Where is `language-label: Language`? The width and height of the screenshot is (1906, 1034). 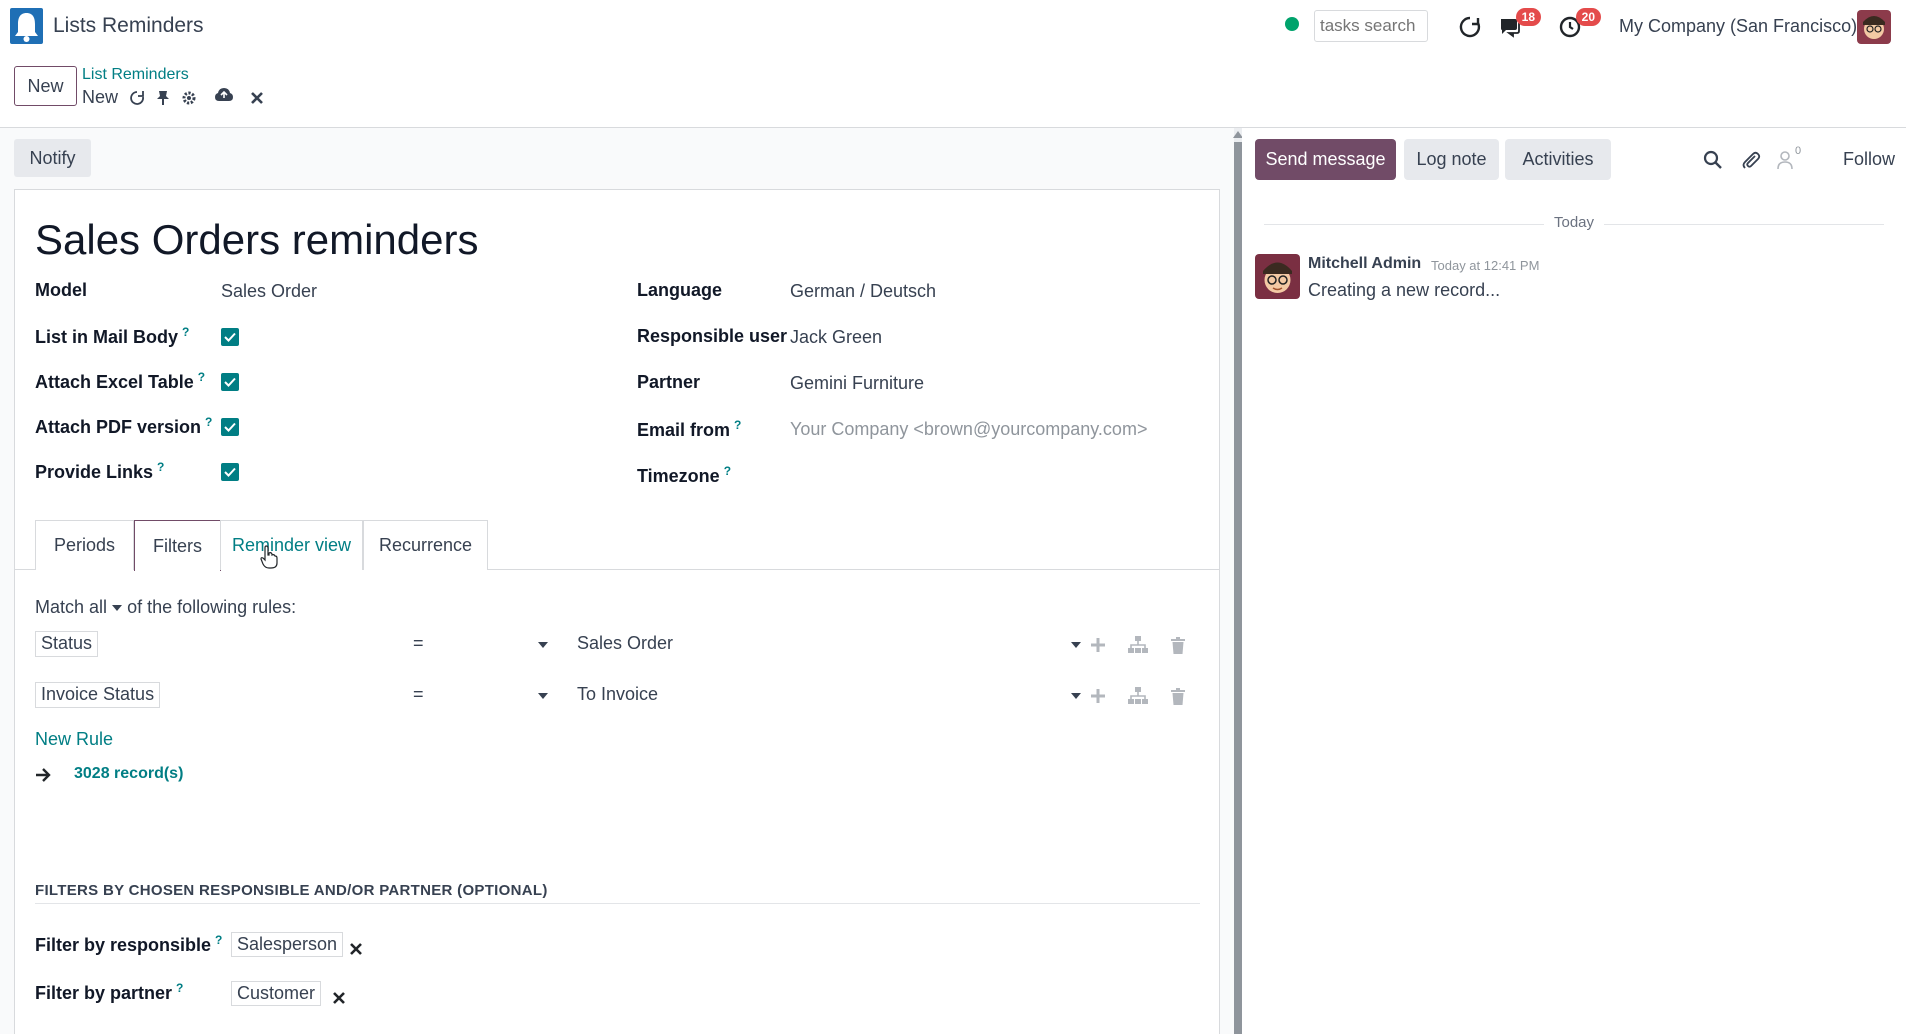 language-label: Language is located at coordinates (680, 290).